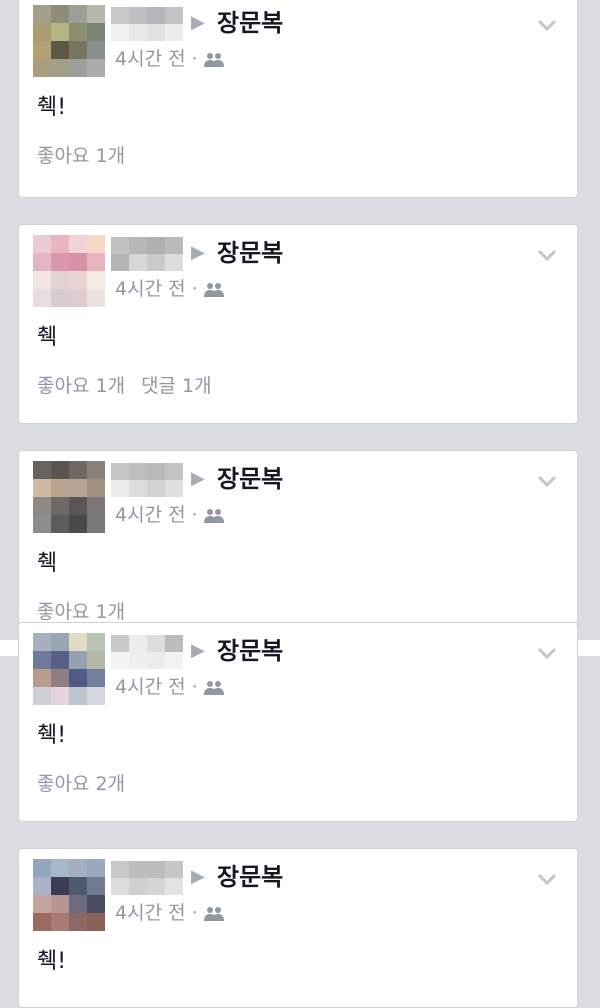  What do you see at coordinates (213, 516) in the screenshot?
I see `friends-icon` at bounding box center [213, 516].